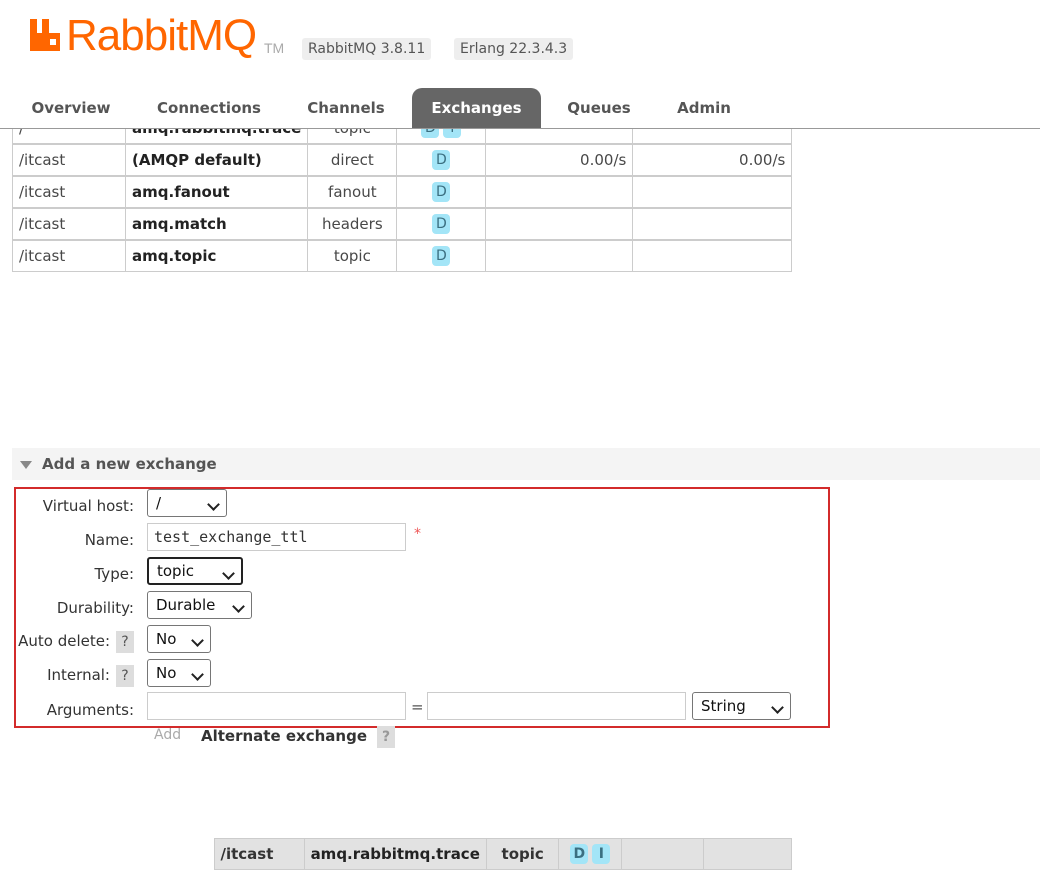 Image resolution: width=1040 pixels, height=870 pixels. Describe the element at coordinates (71, 108) in the screenshot. I see `tab-overview: Overview` at that location.